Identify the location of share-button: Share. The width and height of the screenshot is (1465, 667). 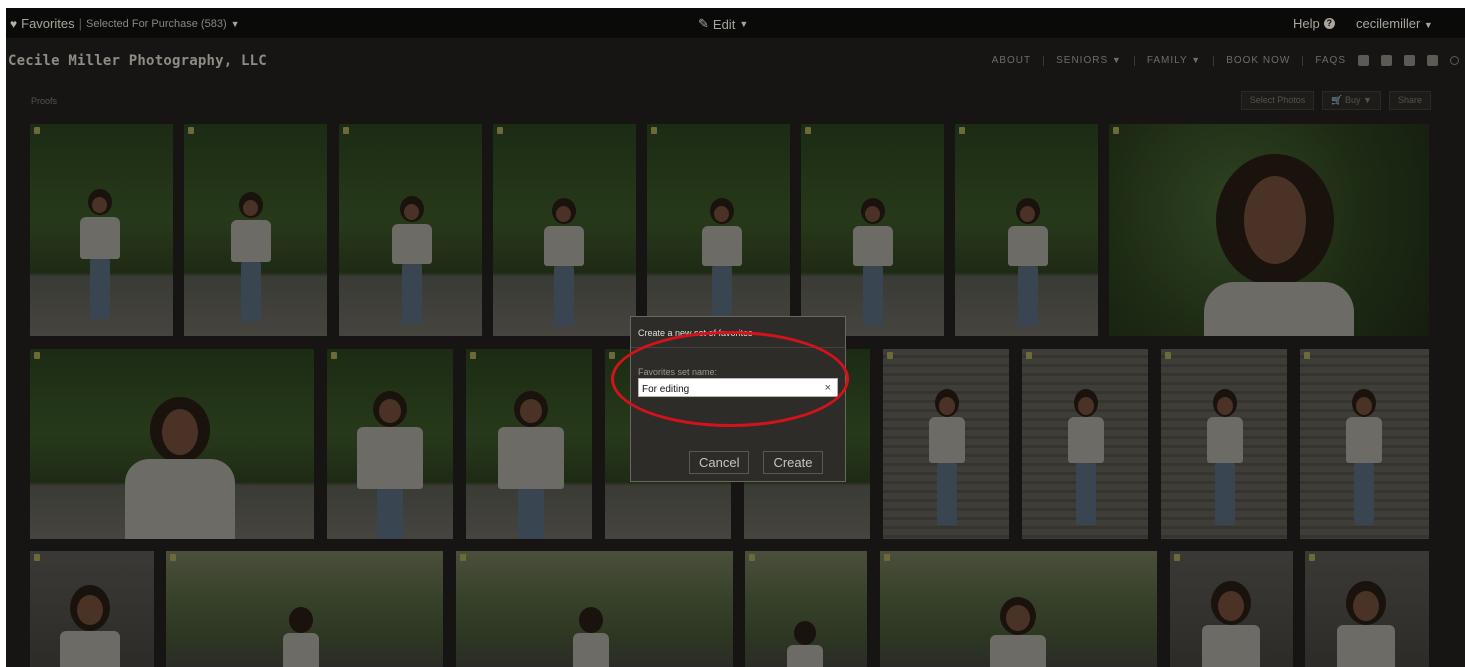
(1409, 100).